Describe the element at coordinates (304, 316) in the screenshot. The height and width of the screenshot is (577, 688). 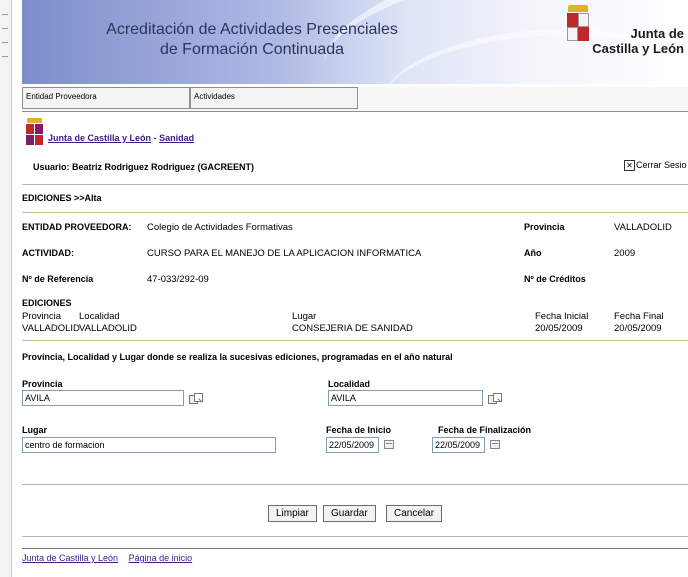
I see `column-header: Lugar` at that location.